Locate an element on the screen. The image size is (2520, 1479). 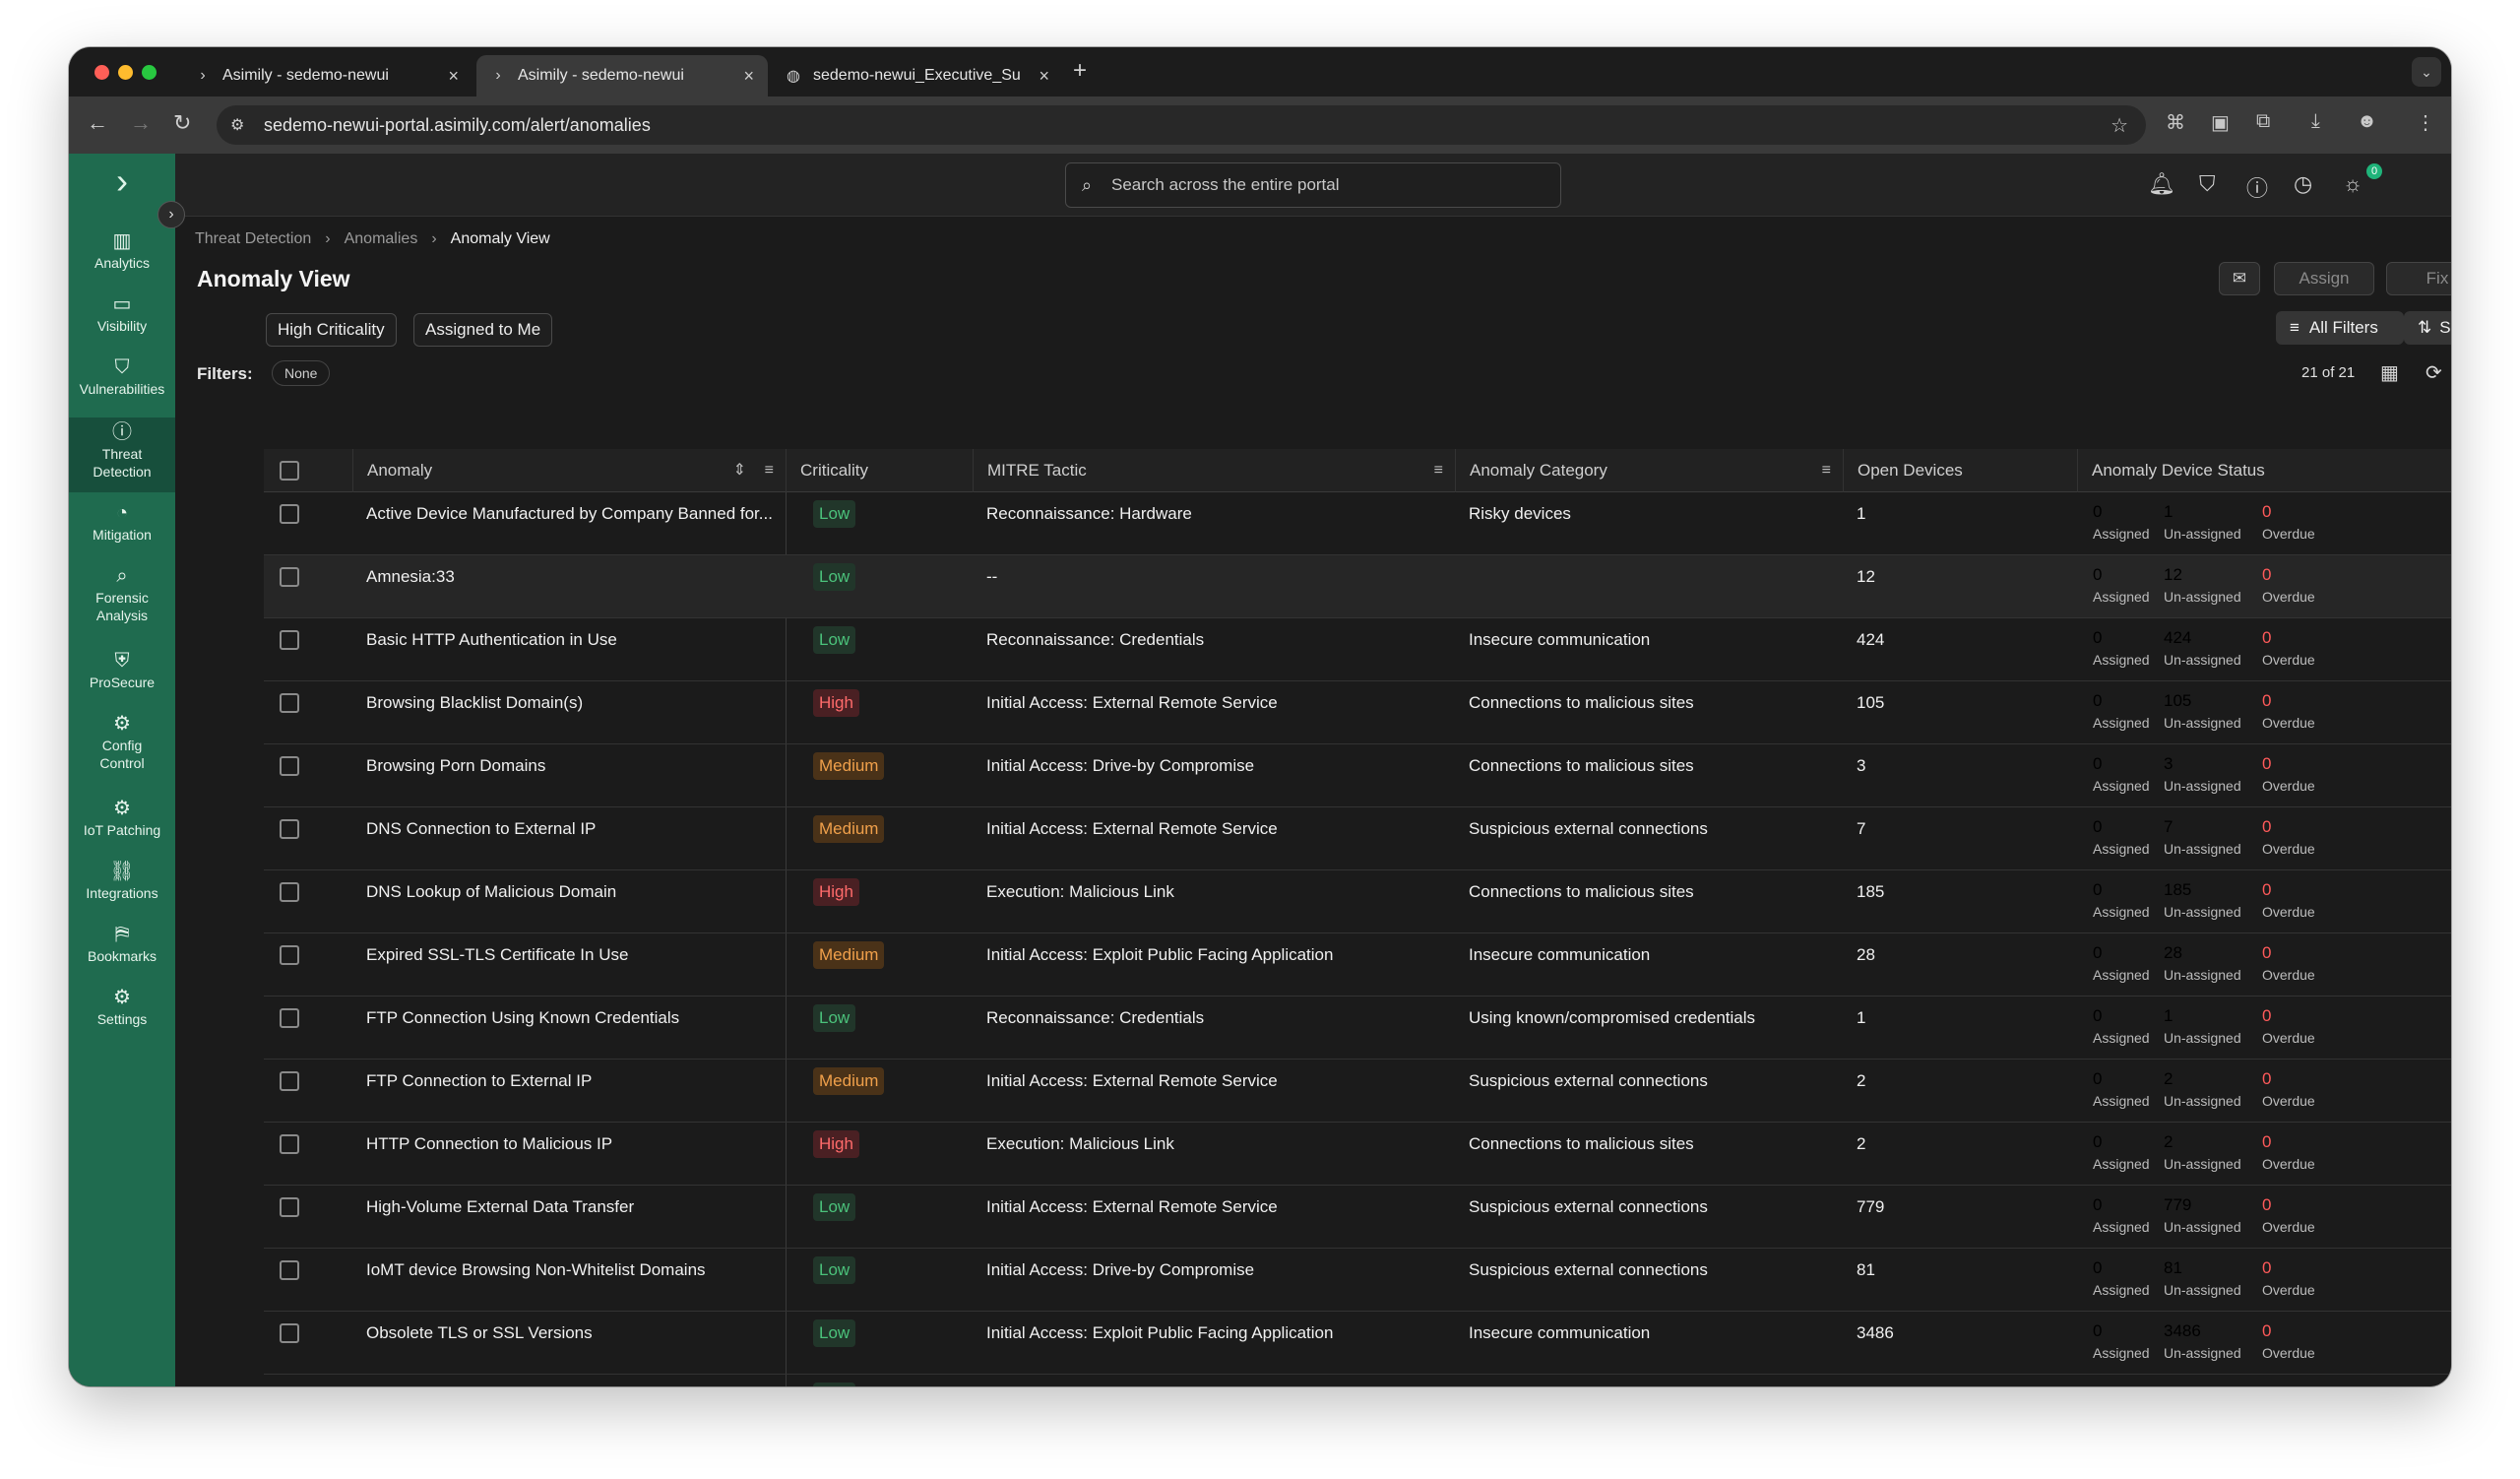
email-button: ✉ is located at coordinates (2239, 278).